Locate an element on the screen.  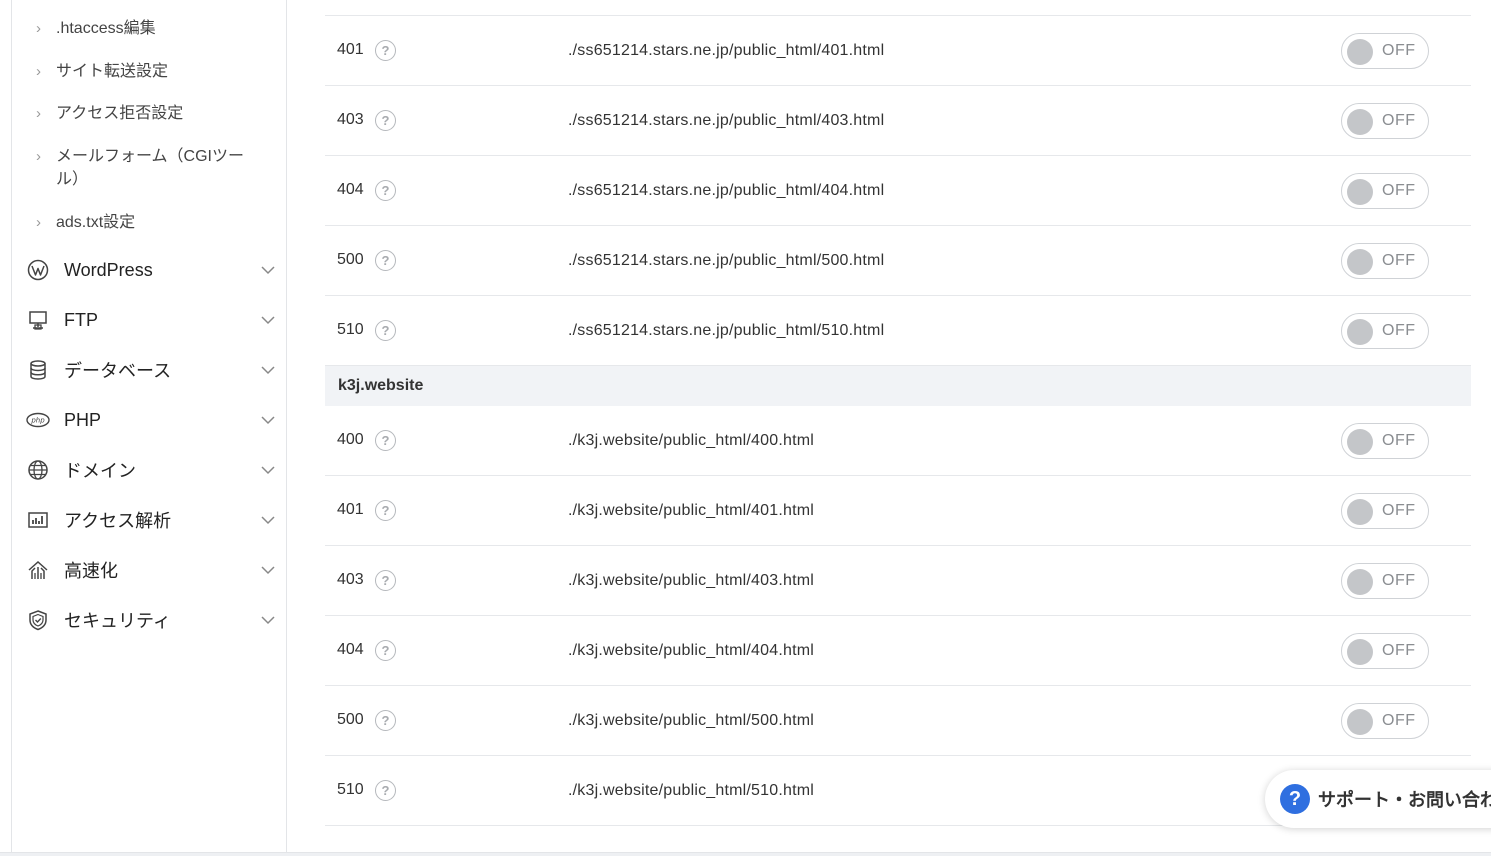
sidebar-item-ftp: FTP is located at coordinates (151, 320).